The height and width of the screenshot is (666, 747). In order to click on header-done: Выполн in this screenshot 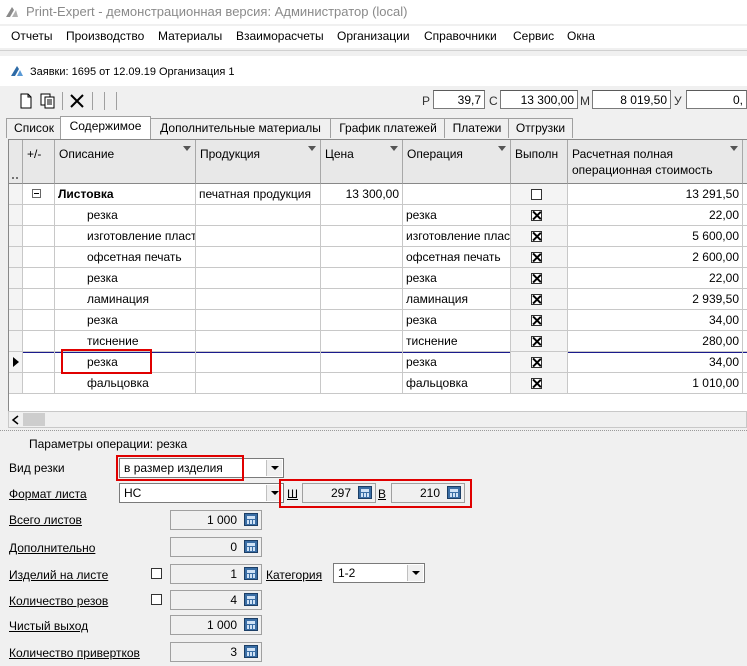, I will do `click(539, 162)`.